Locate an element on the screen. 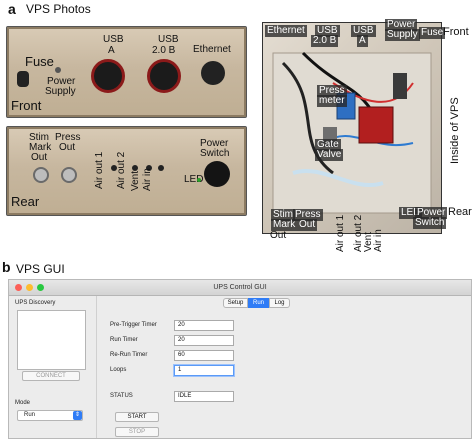 This screenshot has width=474, height=439. front-usb-b-label-2: 2.0 B is located at coordinates (164, 50).